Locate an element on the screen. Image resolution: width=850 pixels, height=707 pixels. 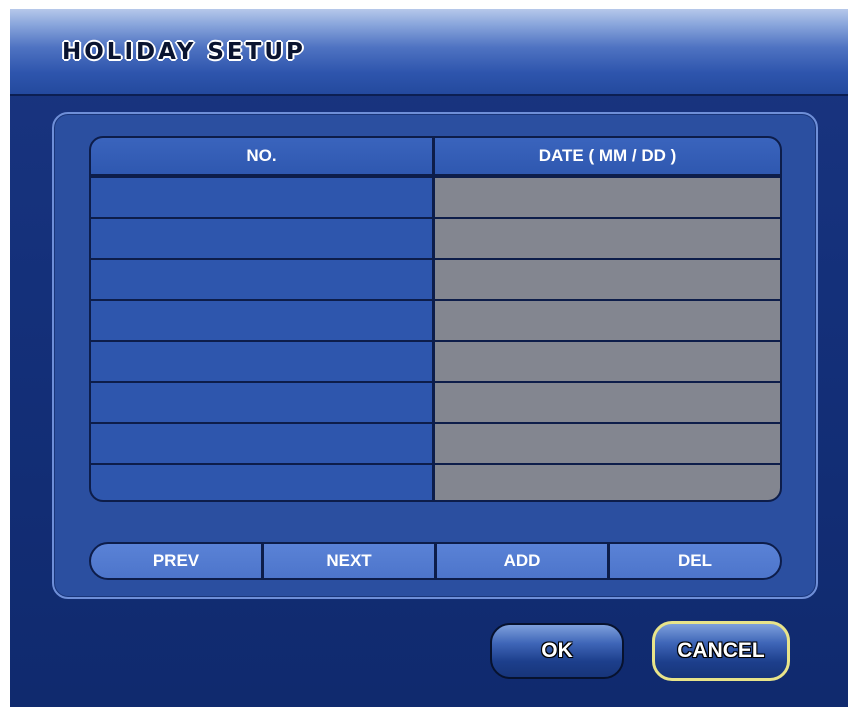
ok-button: OK is located at coordinates (557, 651).